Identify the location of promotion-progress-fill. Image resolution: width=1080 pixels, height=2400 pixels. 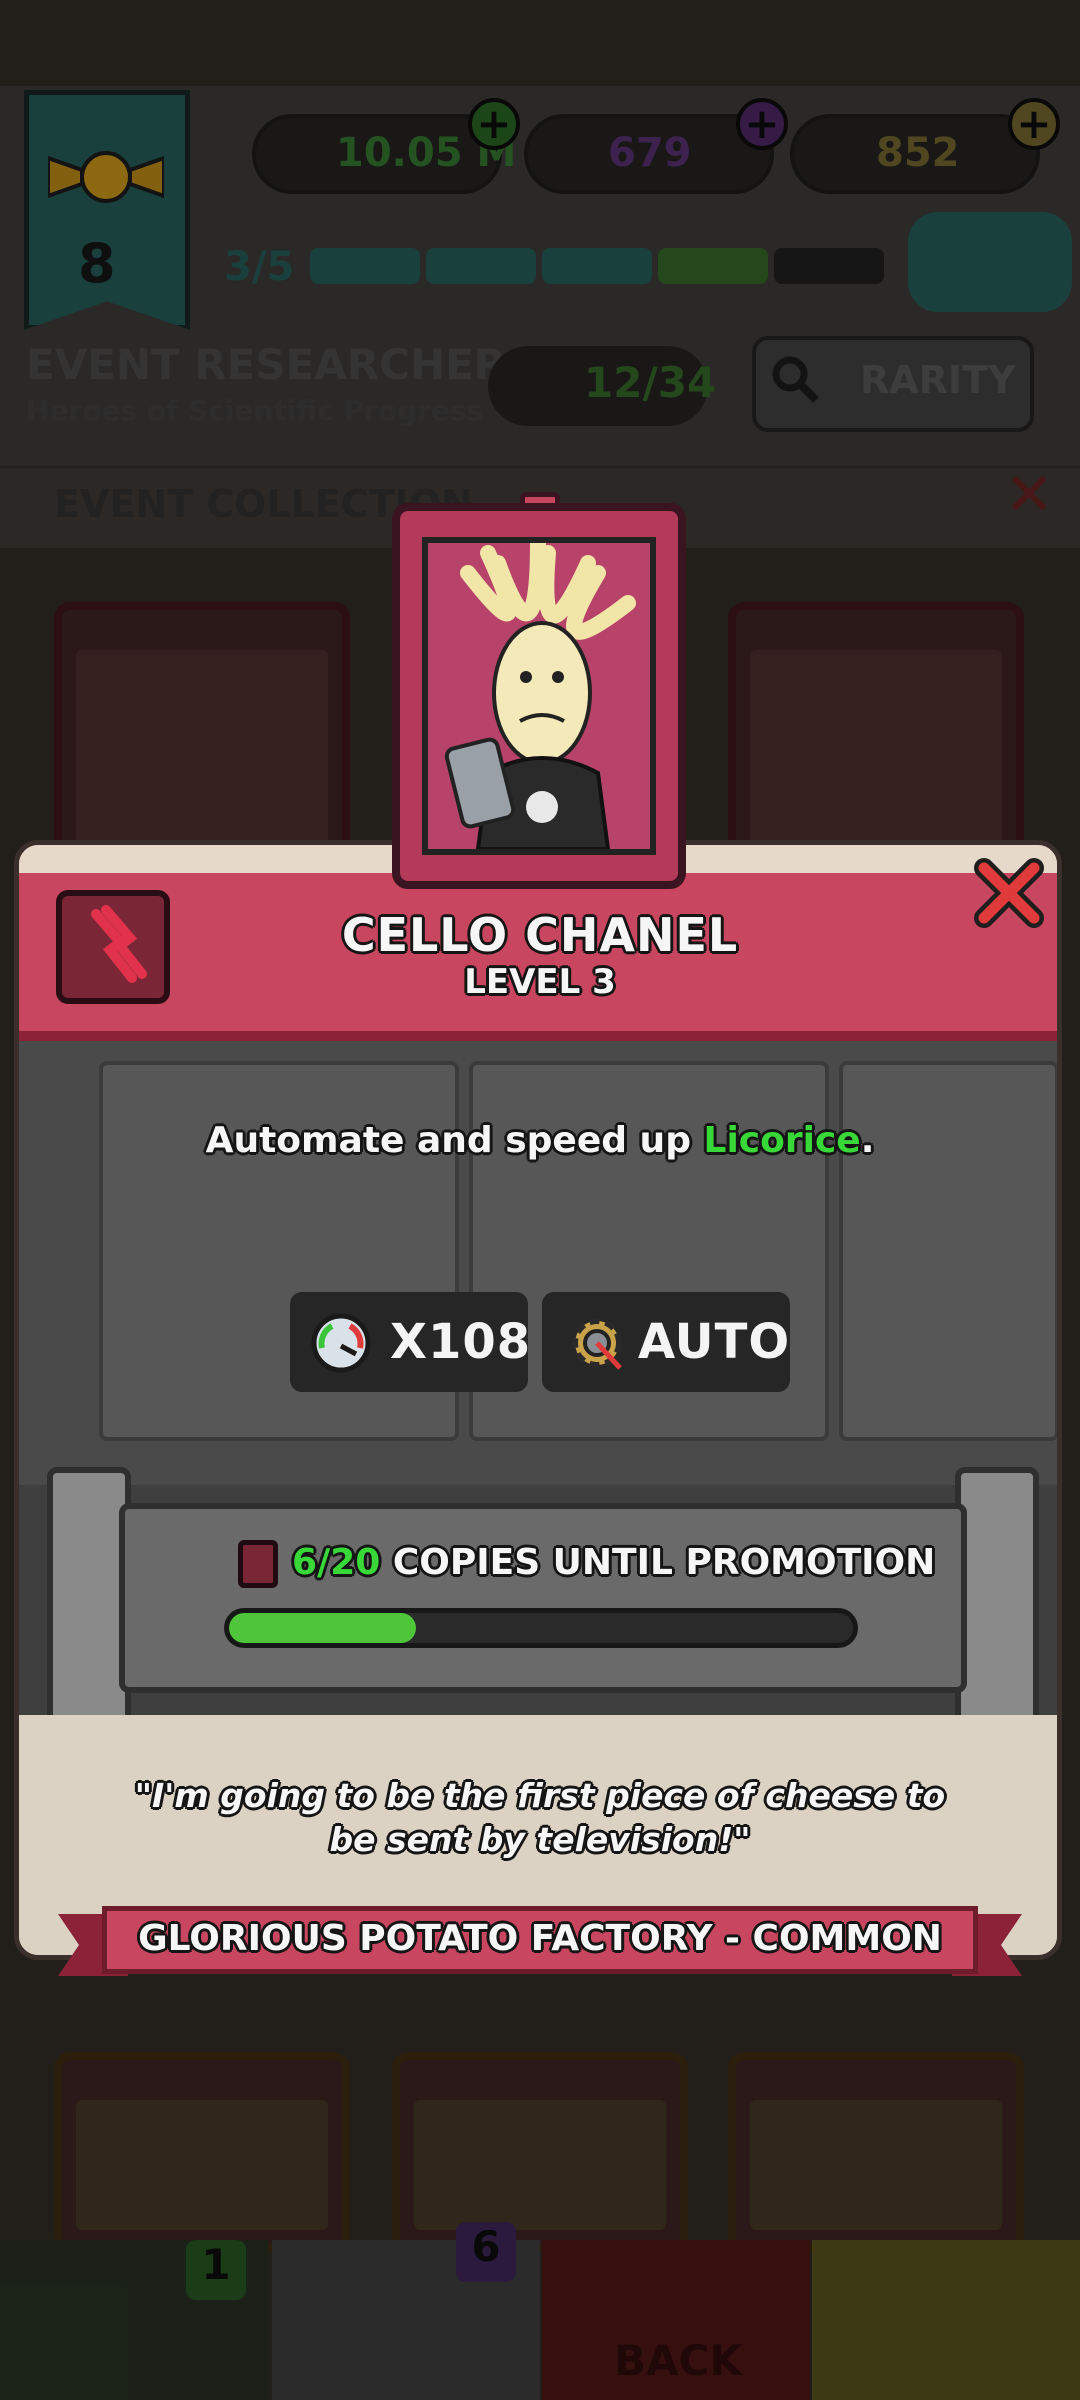
(323, 1628).